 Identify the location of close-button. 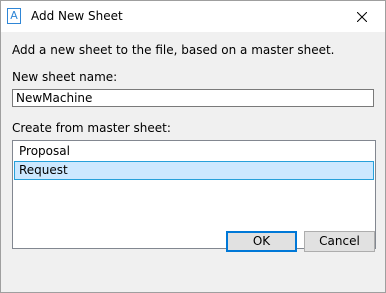
(362, 16).